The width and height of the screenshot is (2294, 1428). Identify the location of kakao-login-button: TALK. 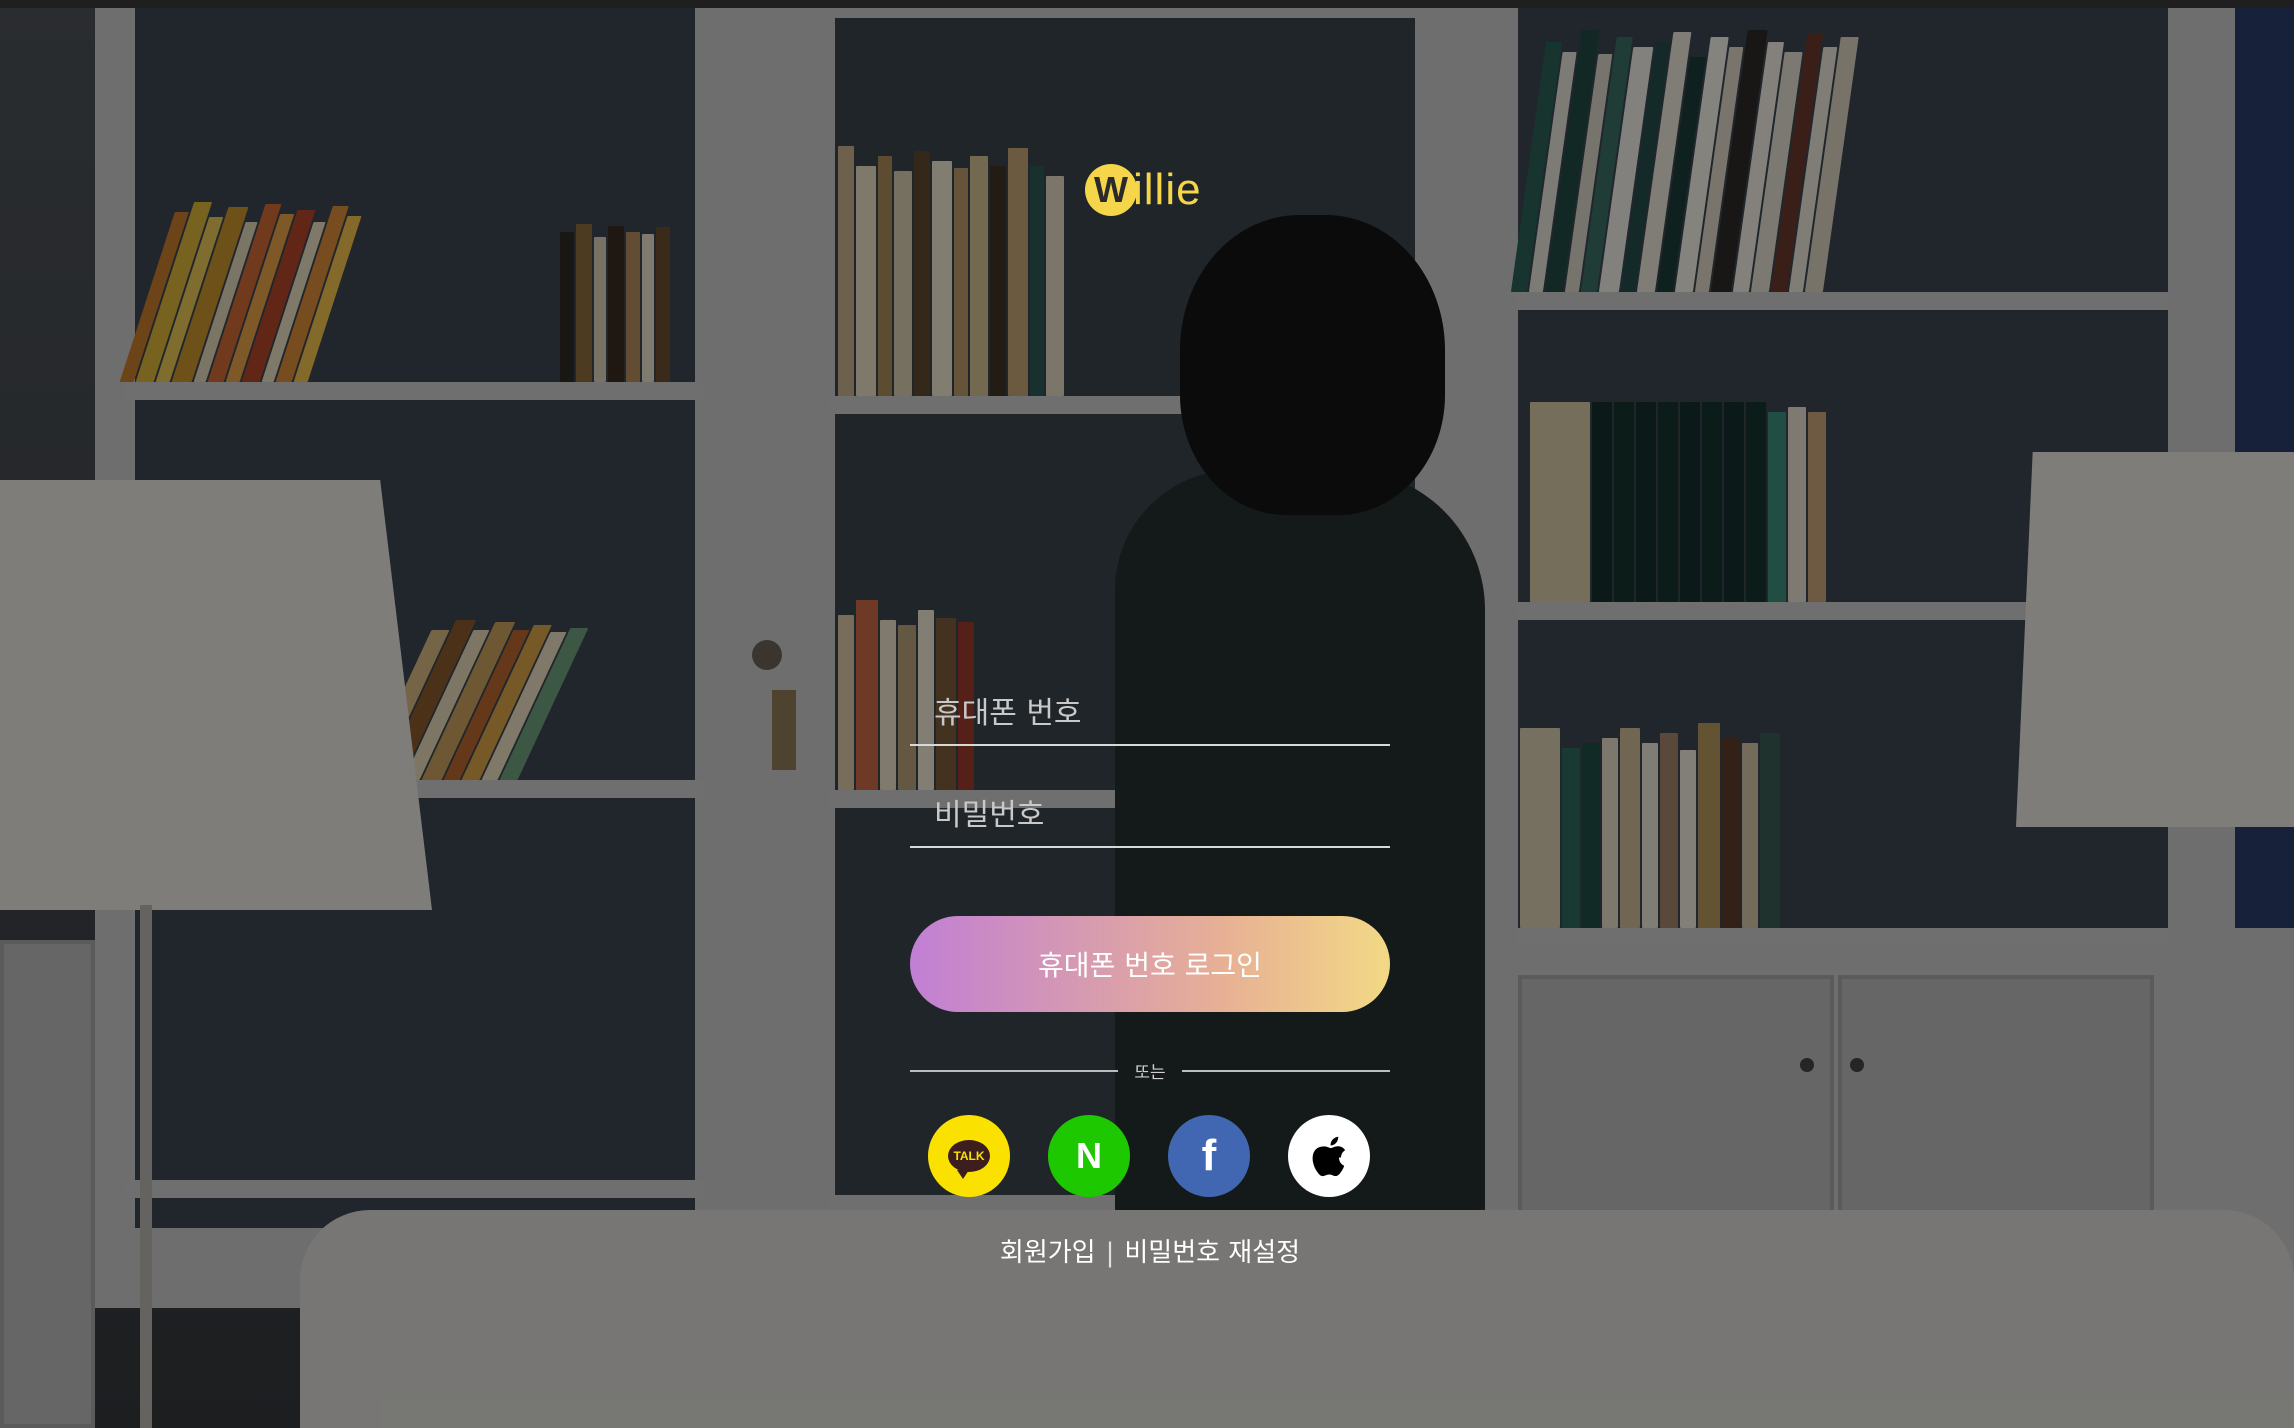
(969, 1156).